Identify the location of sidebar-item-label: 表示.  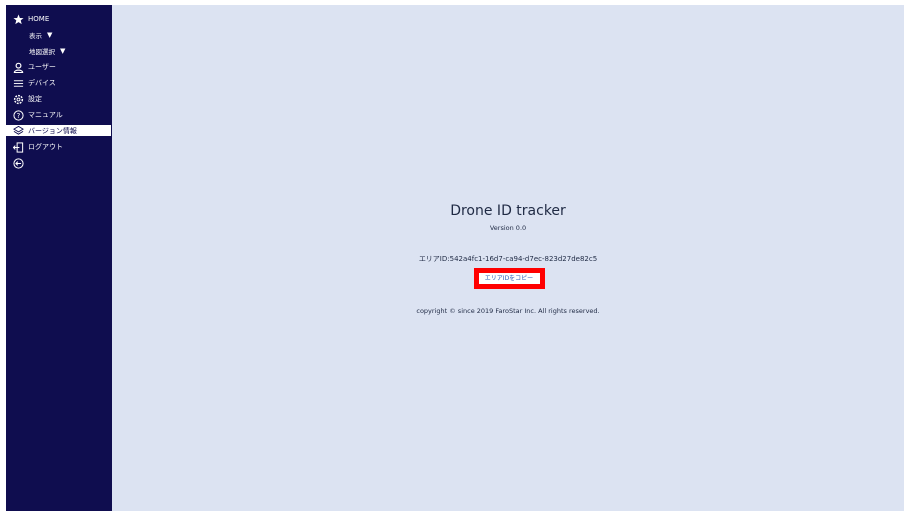
(35, 36).